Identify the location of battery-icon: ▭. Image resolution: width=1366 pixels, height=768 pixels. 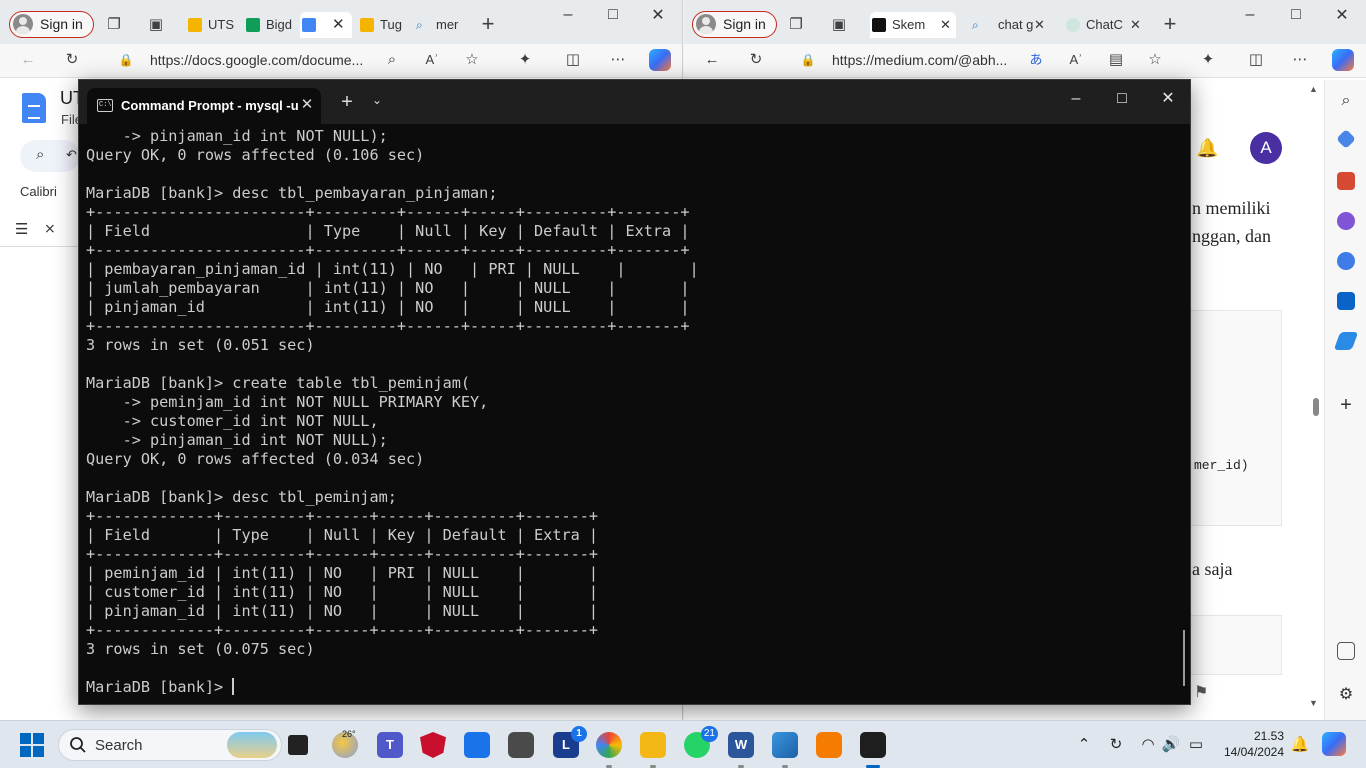
(1196, 745).